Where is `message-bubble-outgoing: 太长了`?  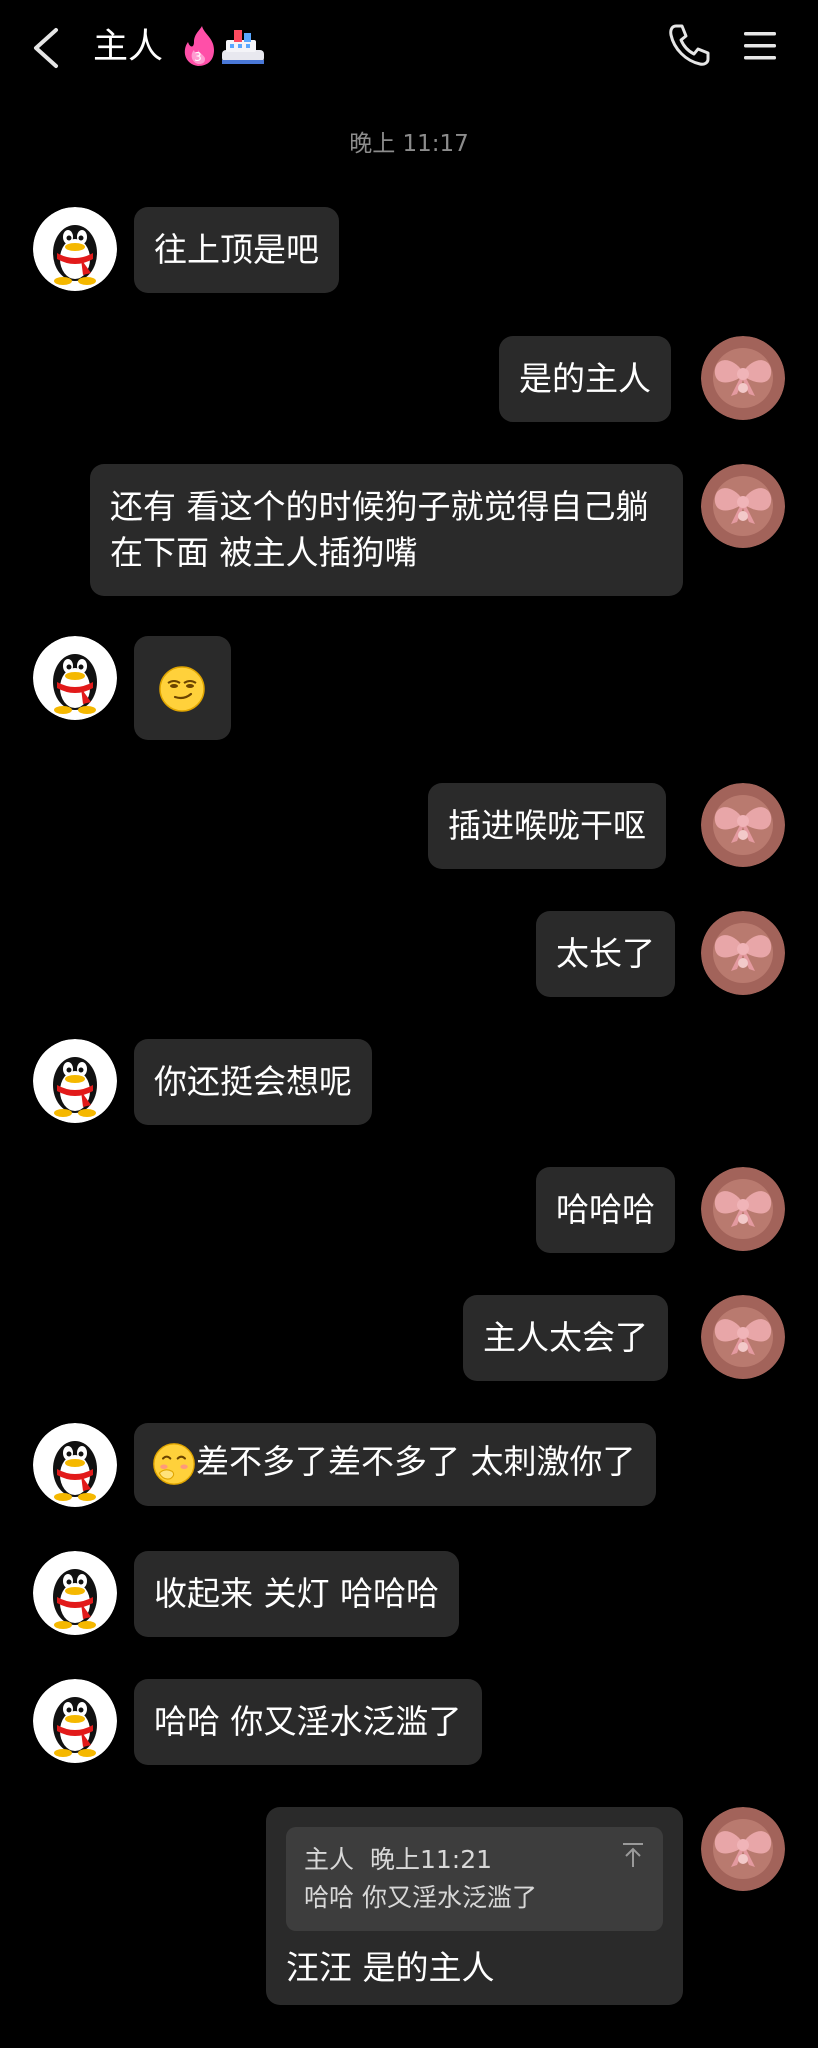
message-bubble-outgoing: 太长了 is located at coordinates (605, 954).